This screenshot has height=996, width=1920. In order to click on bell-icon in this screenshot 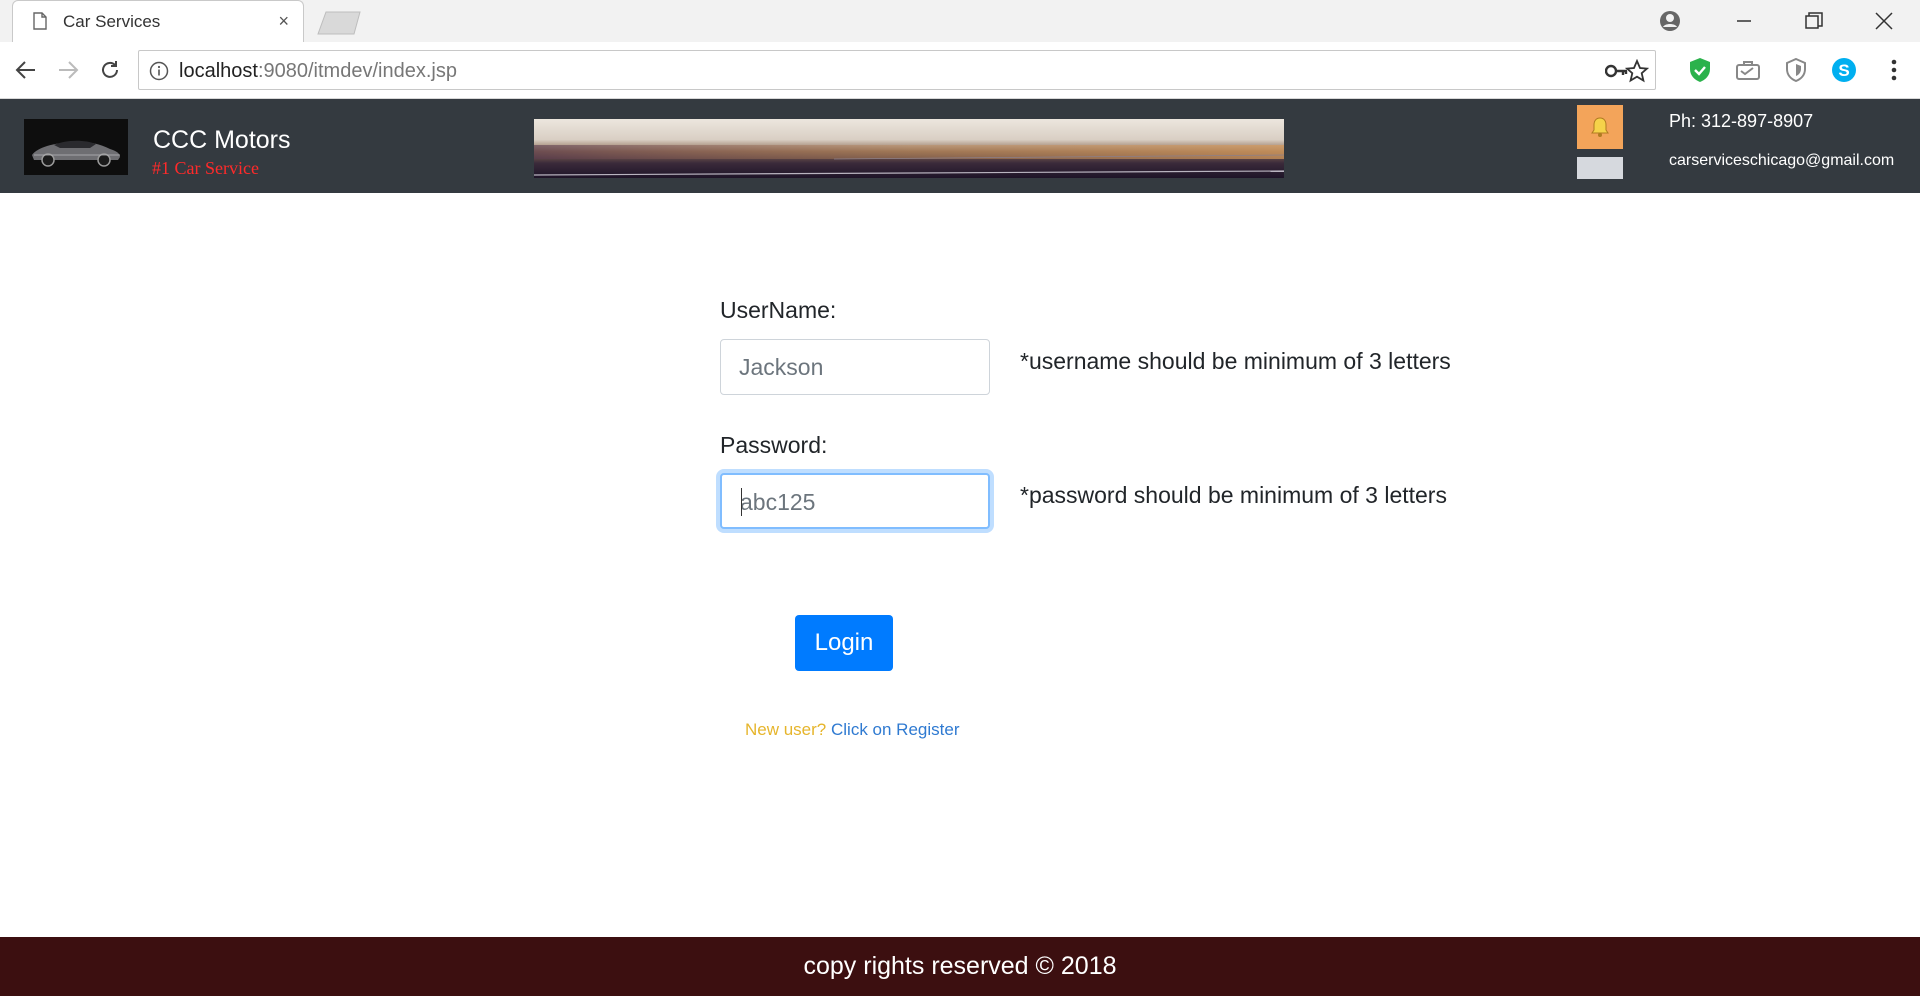, I will do `click(1600, 127)`.